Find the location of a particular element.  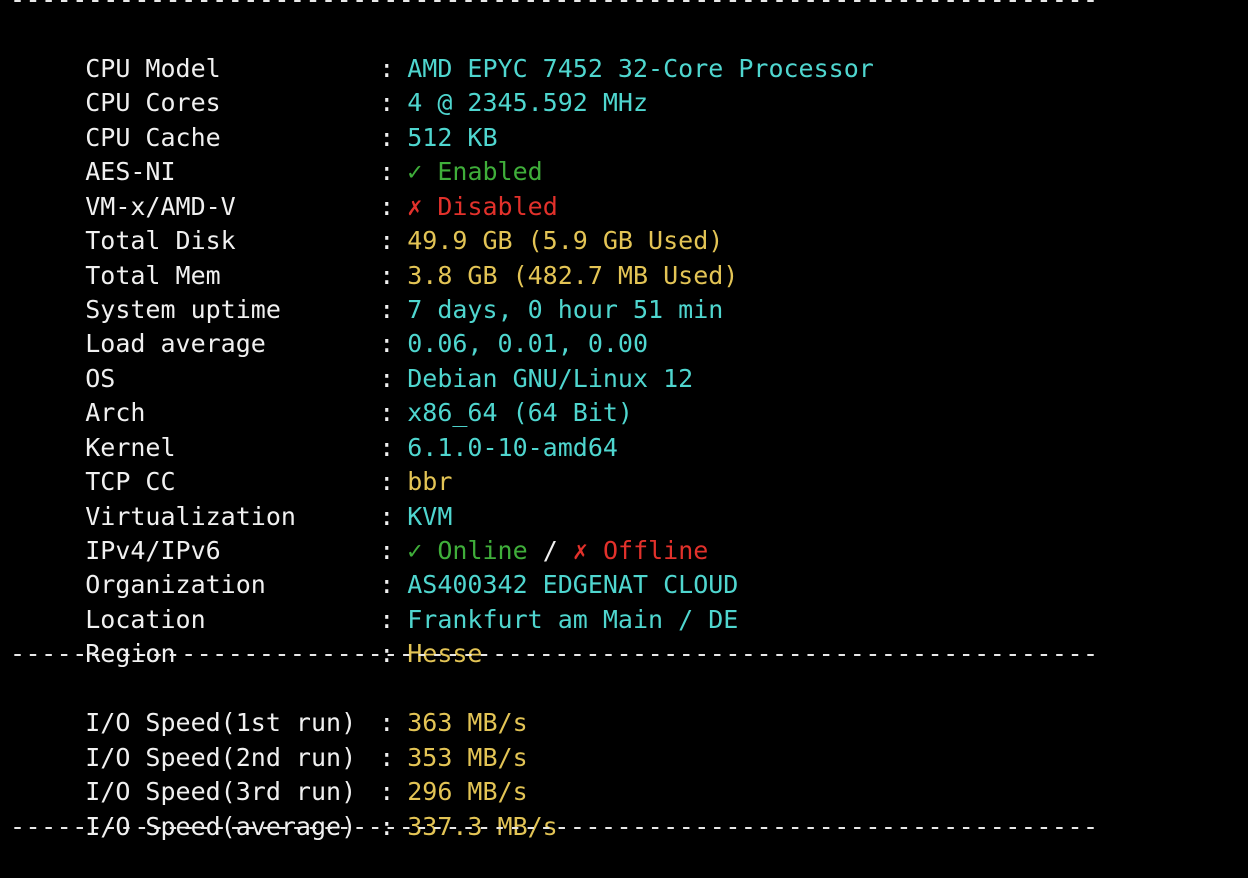

info-row-ip-stack: IPv4/IPv6: ✓ Online / ✗ Offline is located at coordinates (624, 532).